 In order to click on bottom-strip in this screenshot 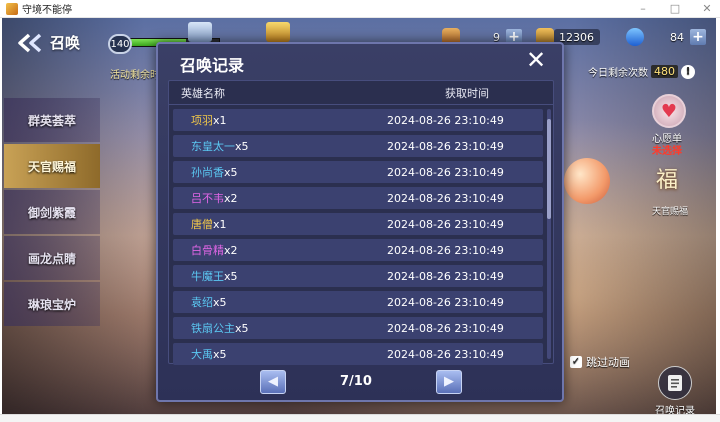, I will do `click(360, 418)`.